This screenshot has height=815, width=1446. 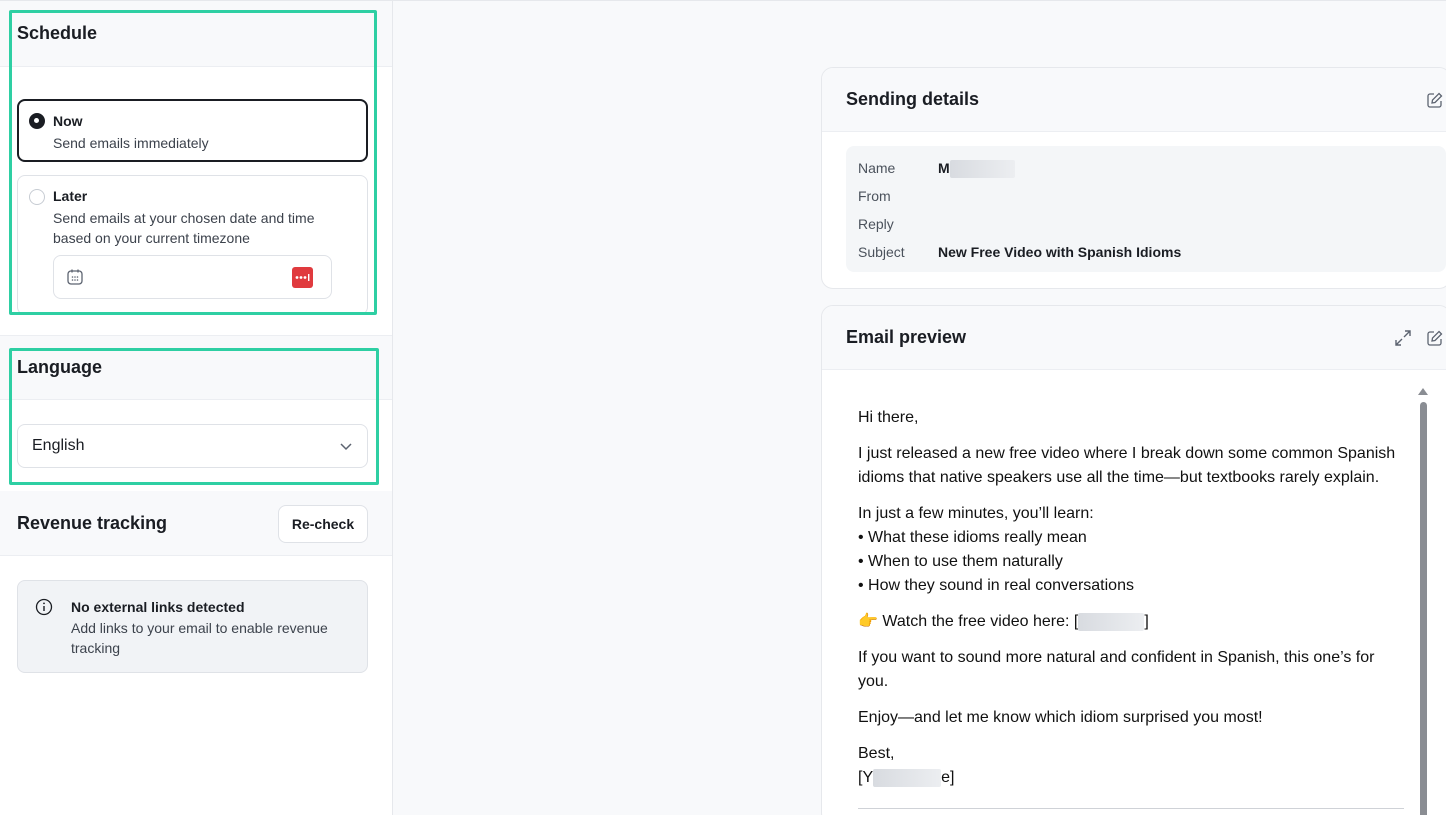 What do you see at coordinates (876, 224) in the screenshot?
I see `detail-label: Reply` at bounding box center [876, 224].